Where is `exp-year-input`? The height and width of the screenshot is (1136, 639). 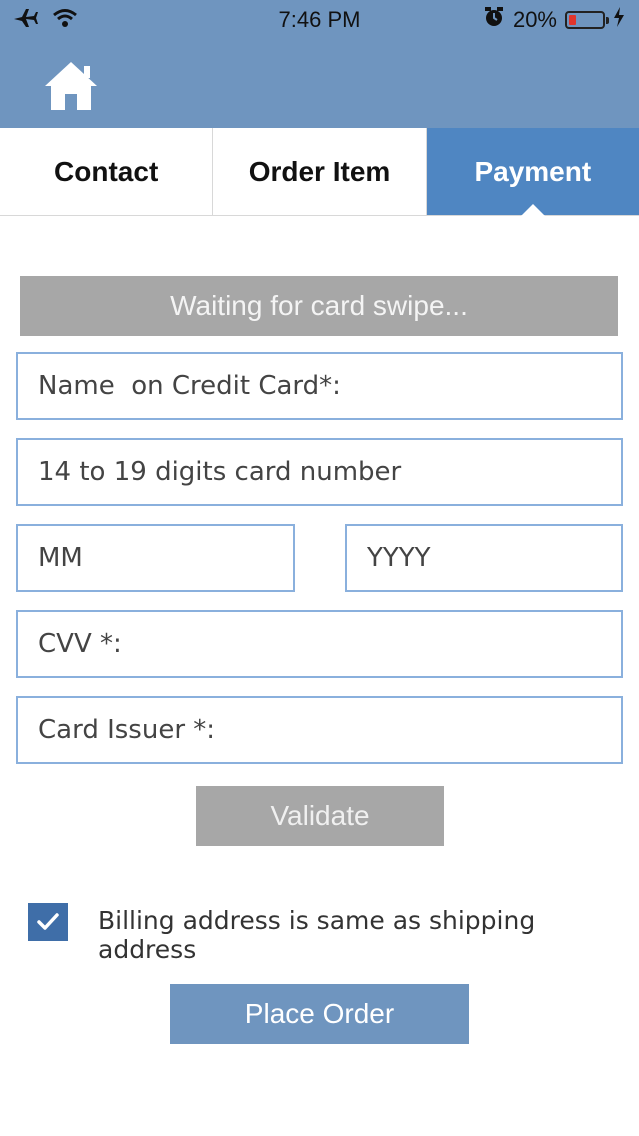 exp-year-input is located at coordinates (494, 558).